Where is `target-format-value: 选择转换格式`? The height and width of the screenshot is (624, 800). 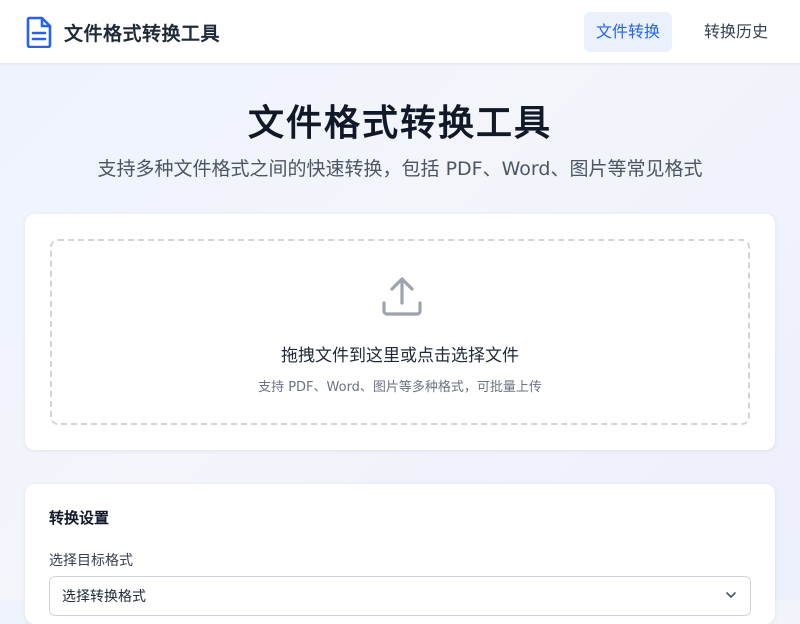 target-format-value: 选择转换格式 is located at coordinates (104, 597).